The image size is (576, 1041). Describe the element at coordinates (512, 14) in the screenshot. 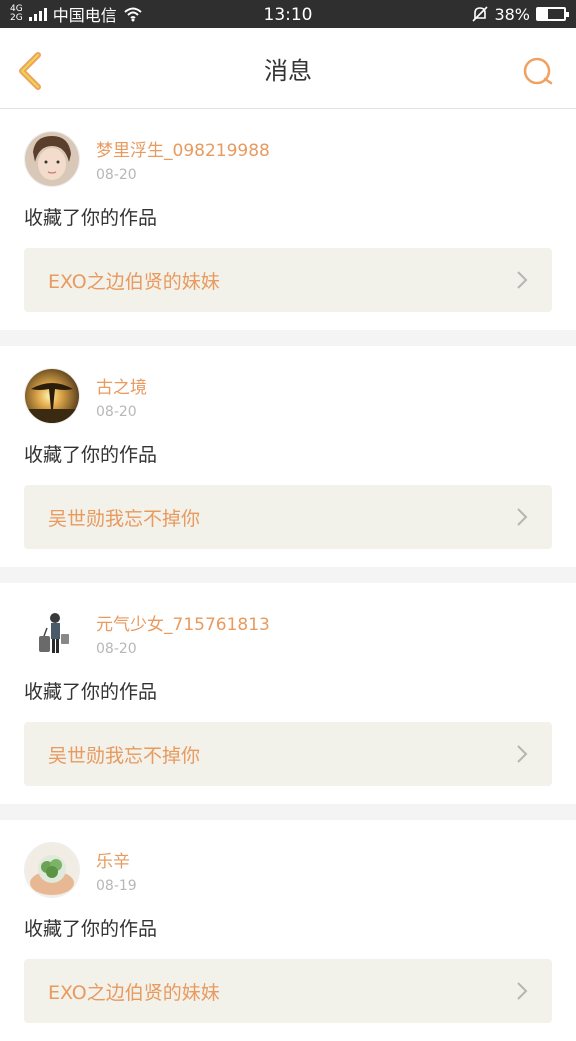

I see `battery-percent: 38%` at that location.